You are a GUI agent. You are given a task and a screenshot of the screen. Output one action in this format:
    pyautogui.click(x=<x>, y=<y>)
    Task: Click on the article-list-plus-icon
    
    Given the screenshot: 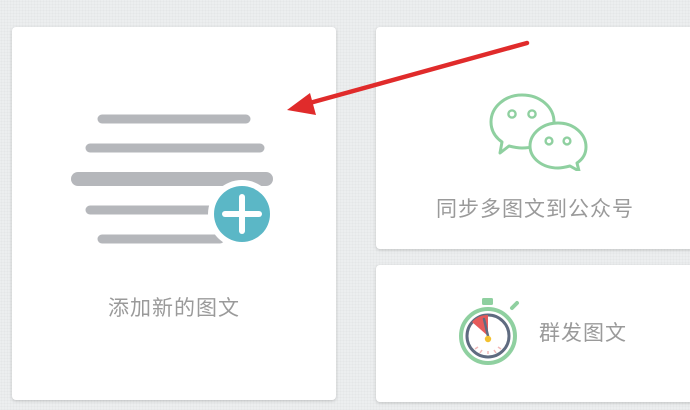 What is the action you would take?
    pyautogui.click(x=173, y=181)
    